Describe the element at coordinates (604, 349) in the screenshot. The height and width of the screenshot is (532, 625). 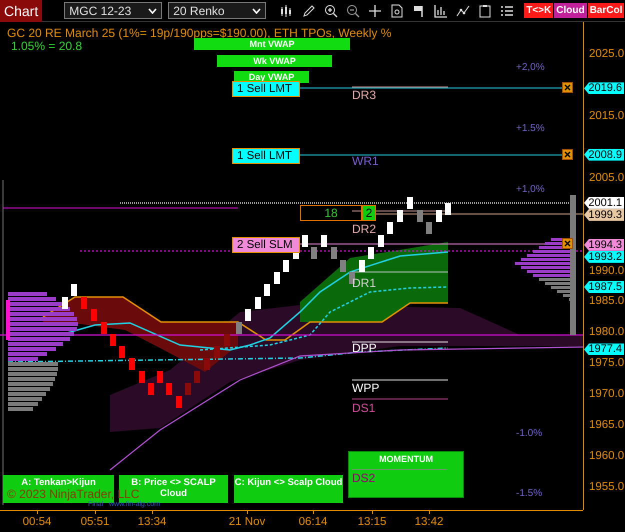
I see `price-flag: 1977.4` at that location.